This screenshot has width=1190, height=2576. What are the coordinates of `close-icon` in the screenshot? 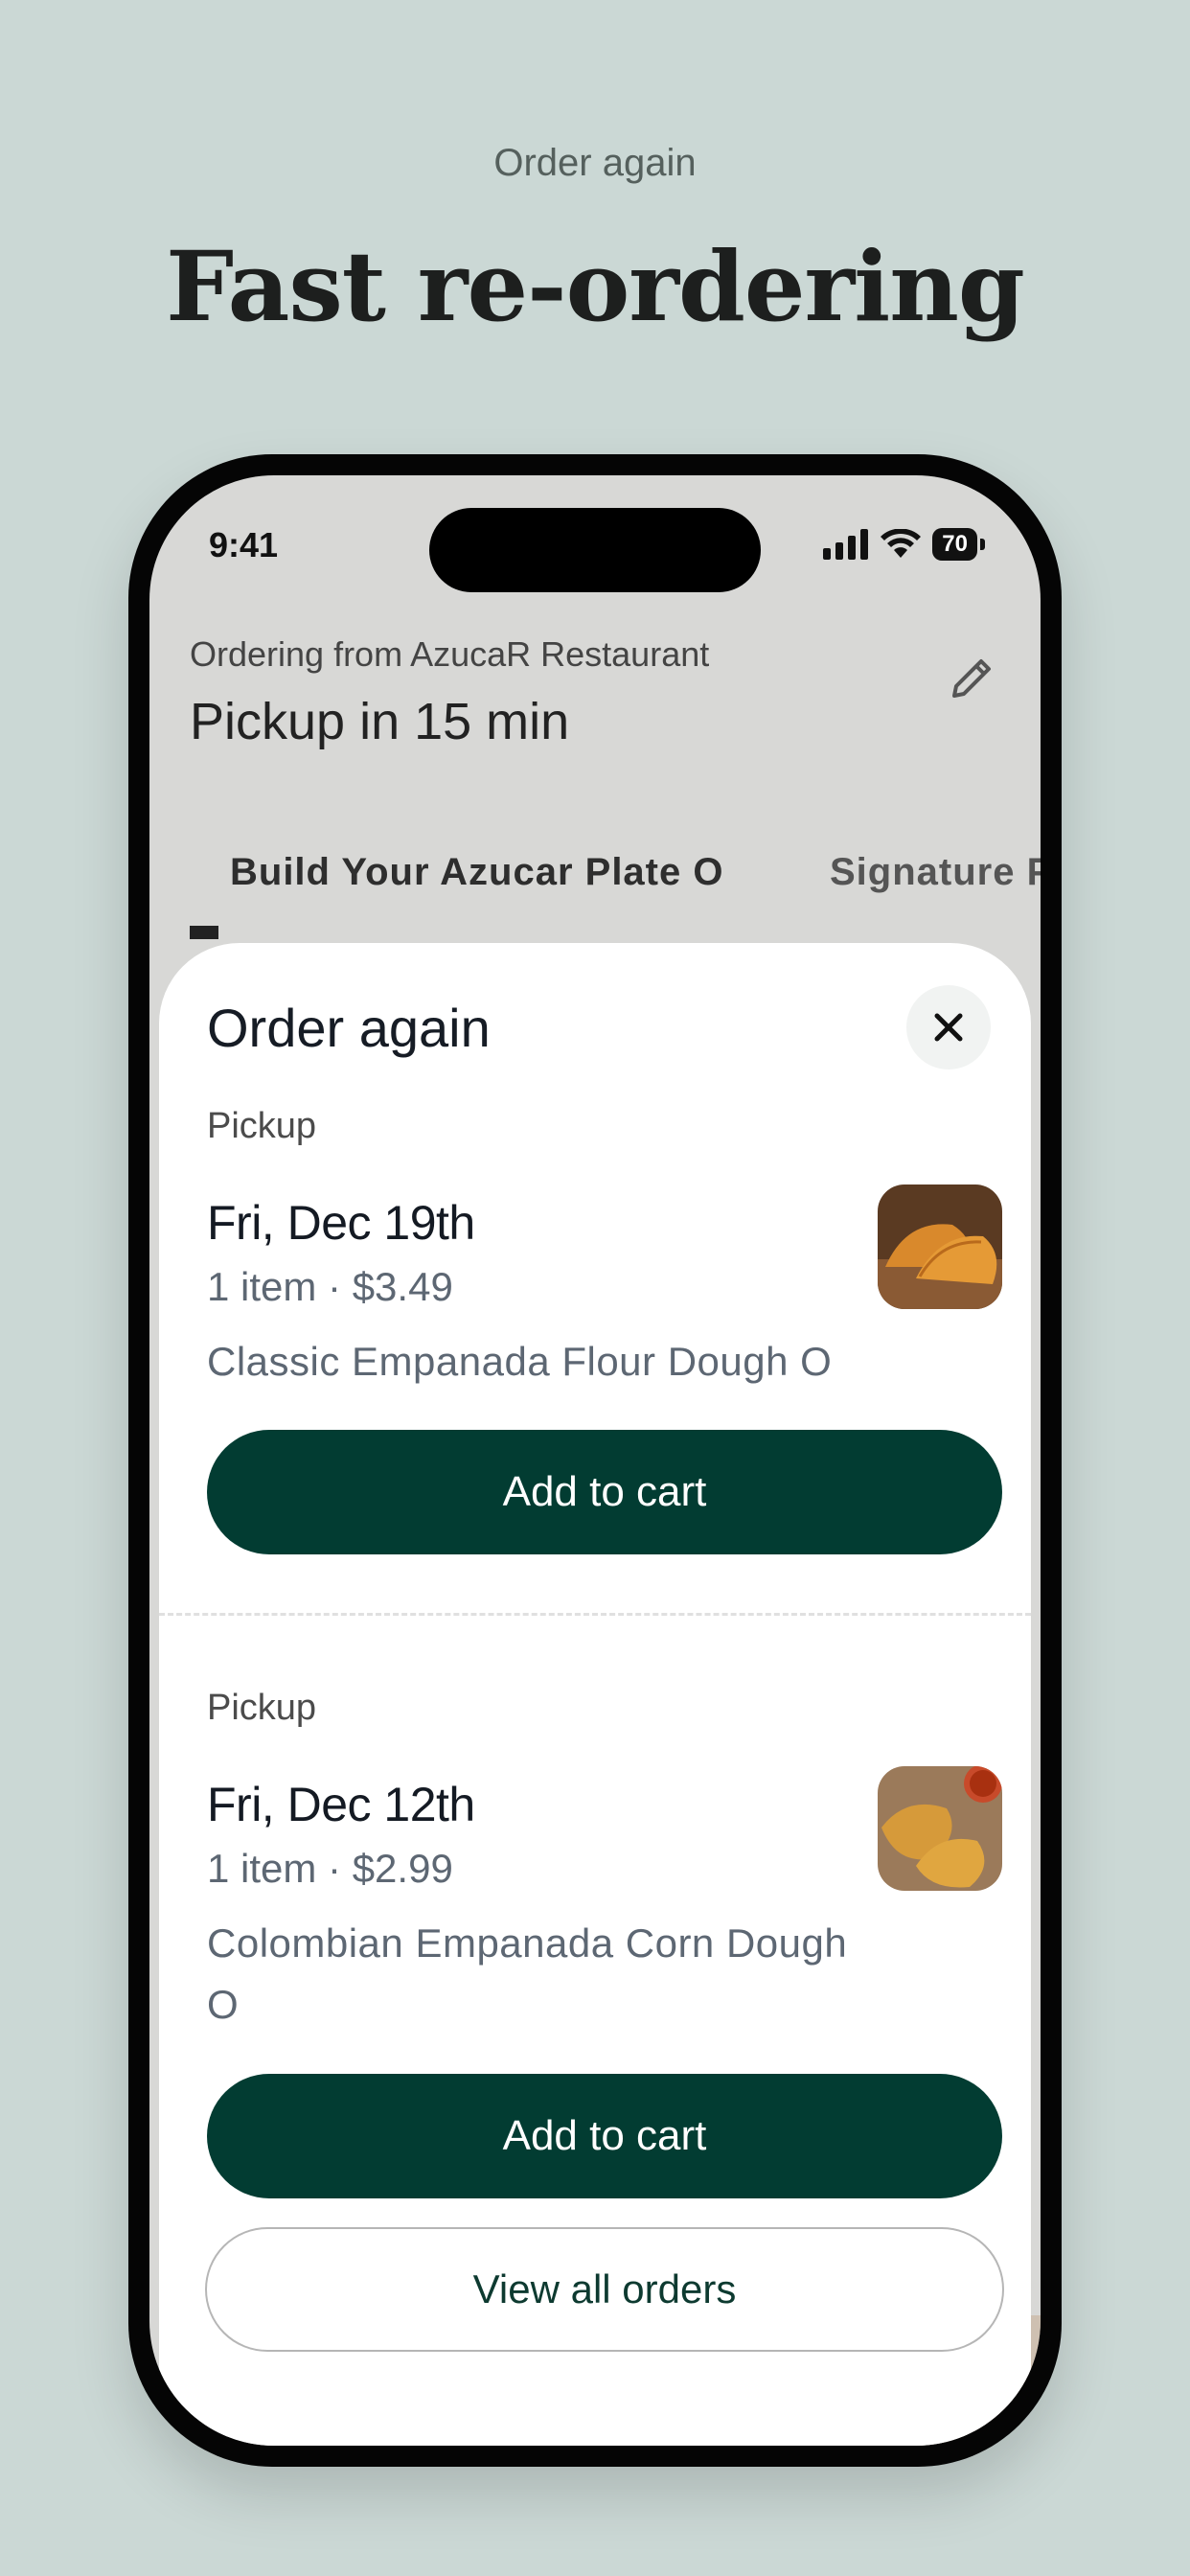 It's located at (949, 1027).